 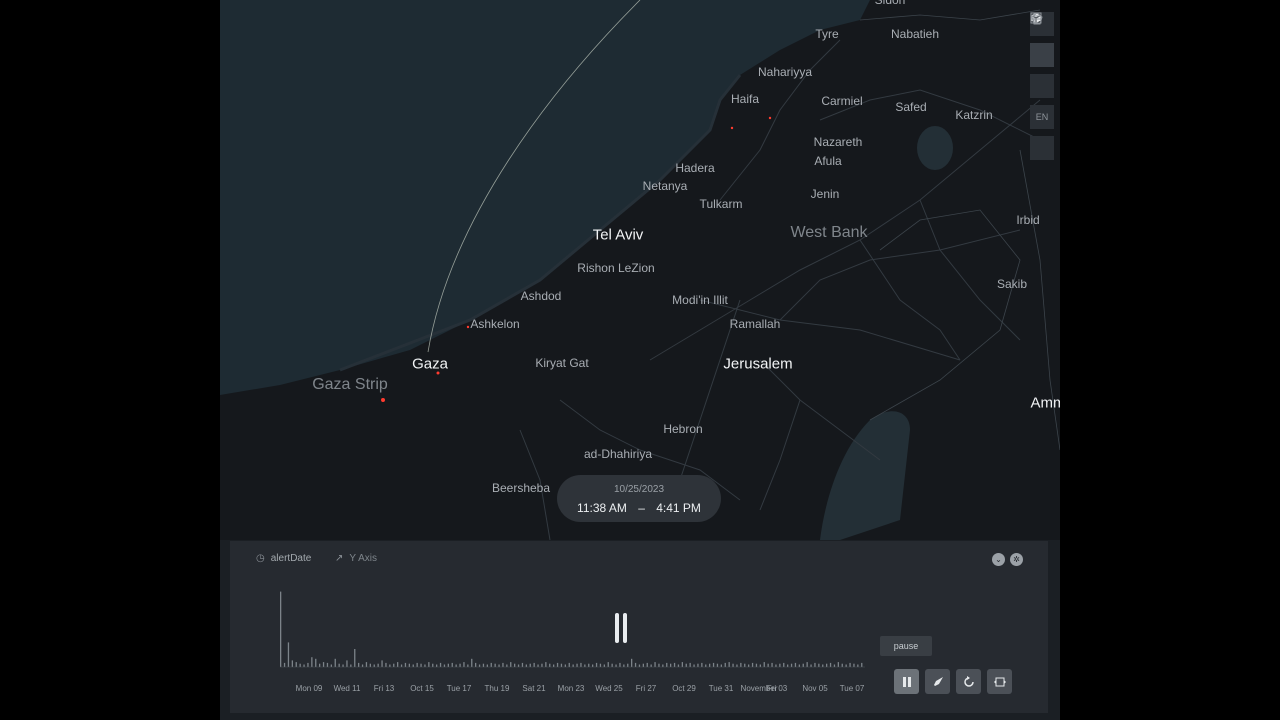 I want to click on axis-tick-label: Oct 15, so click(x=422, y=688).